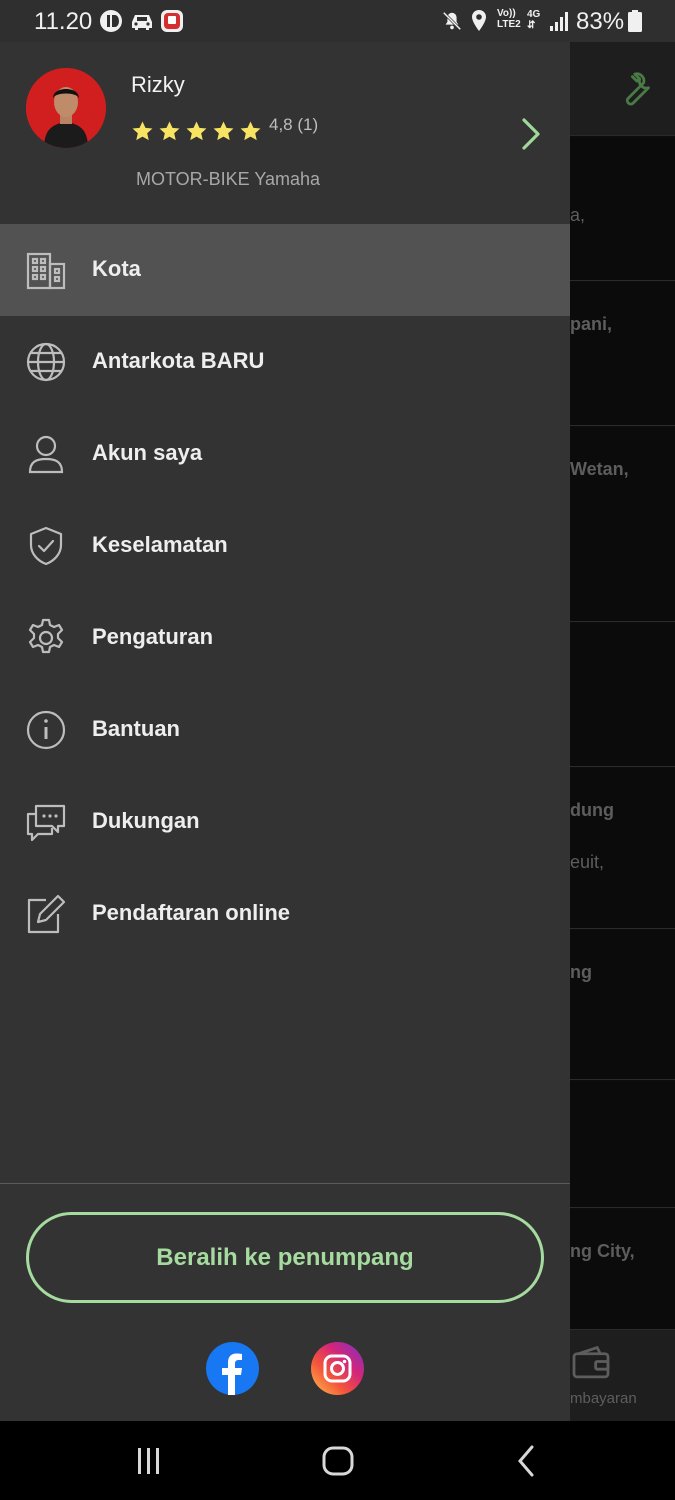  Describe the element at coordinates (534, 20) in the screenshot. I see `network-type-indicator: 4G ⇵` at that location.